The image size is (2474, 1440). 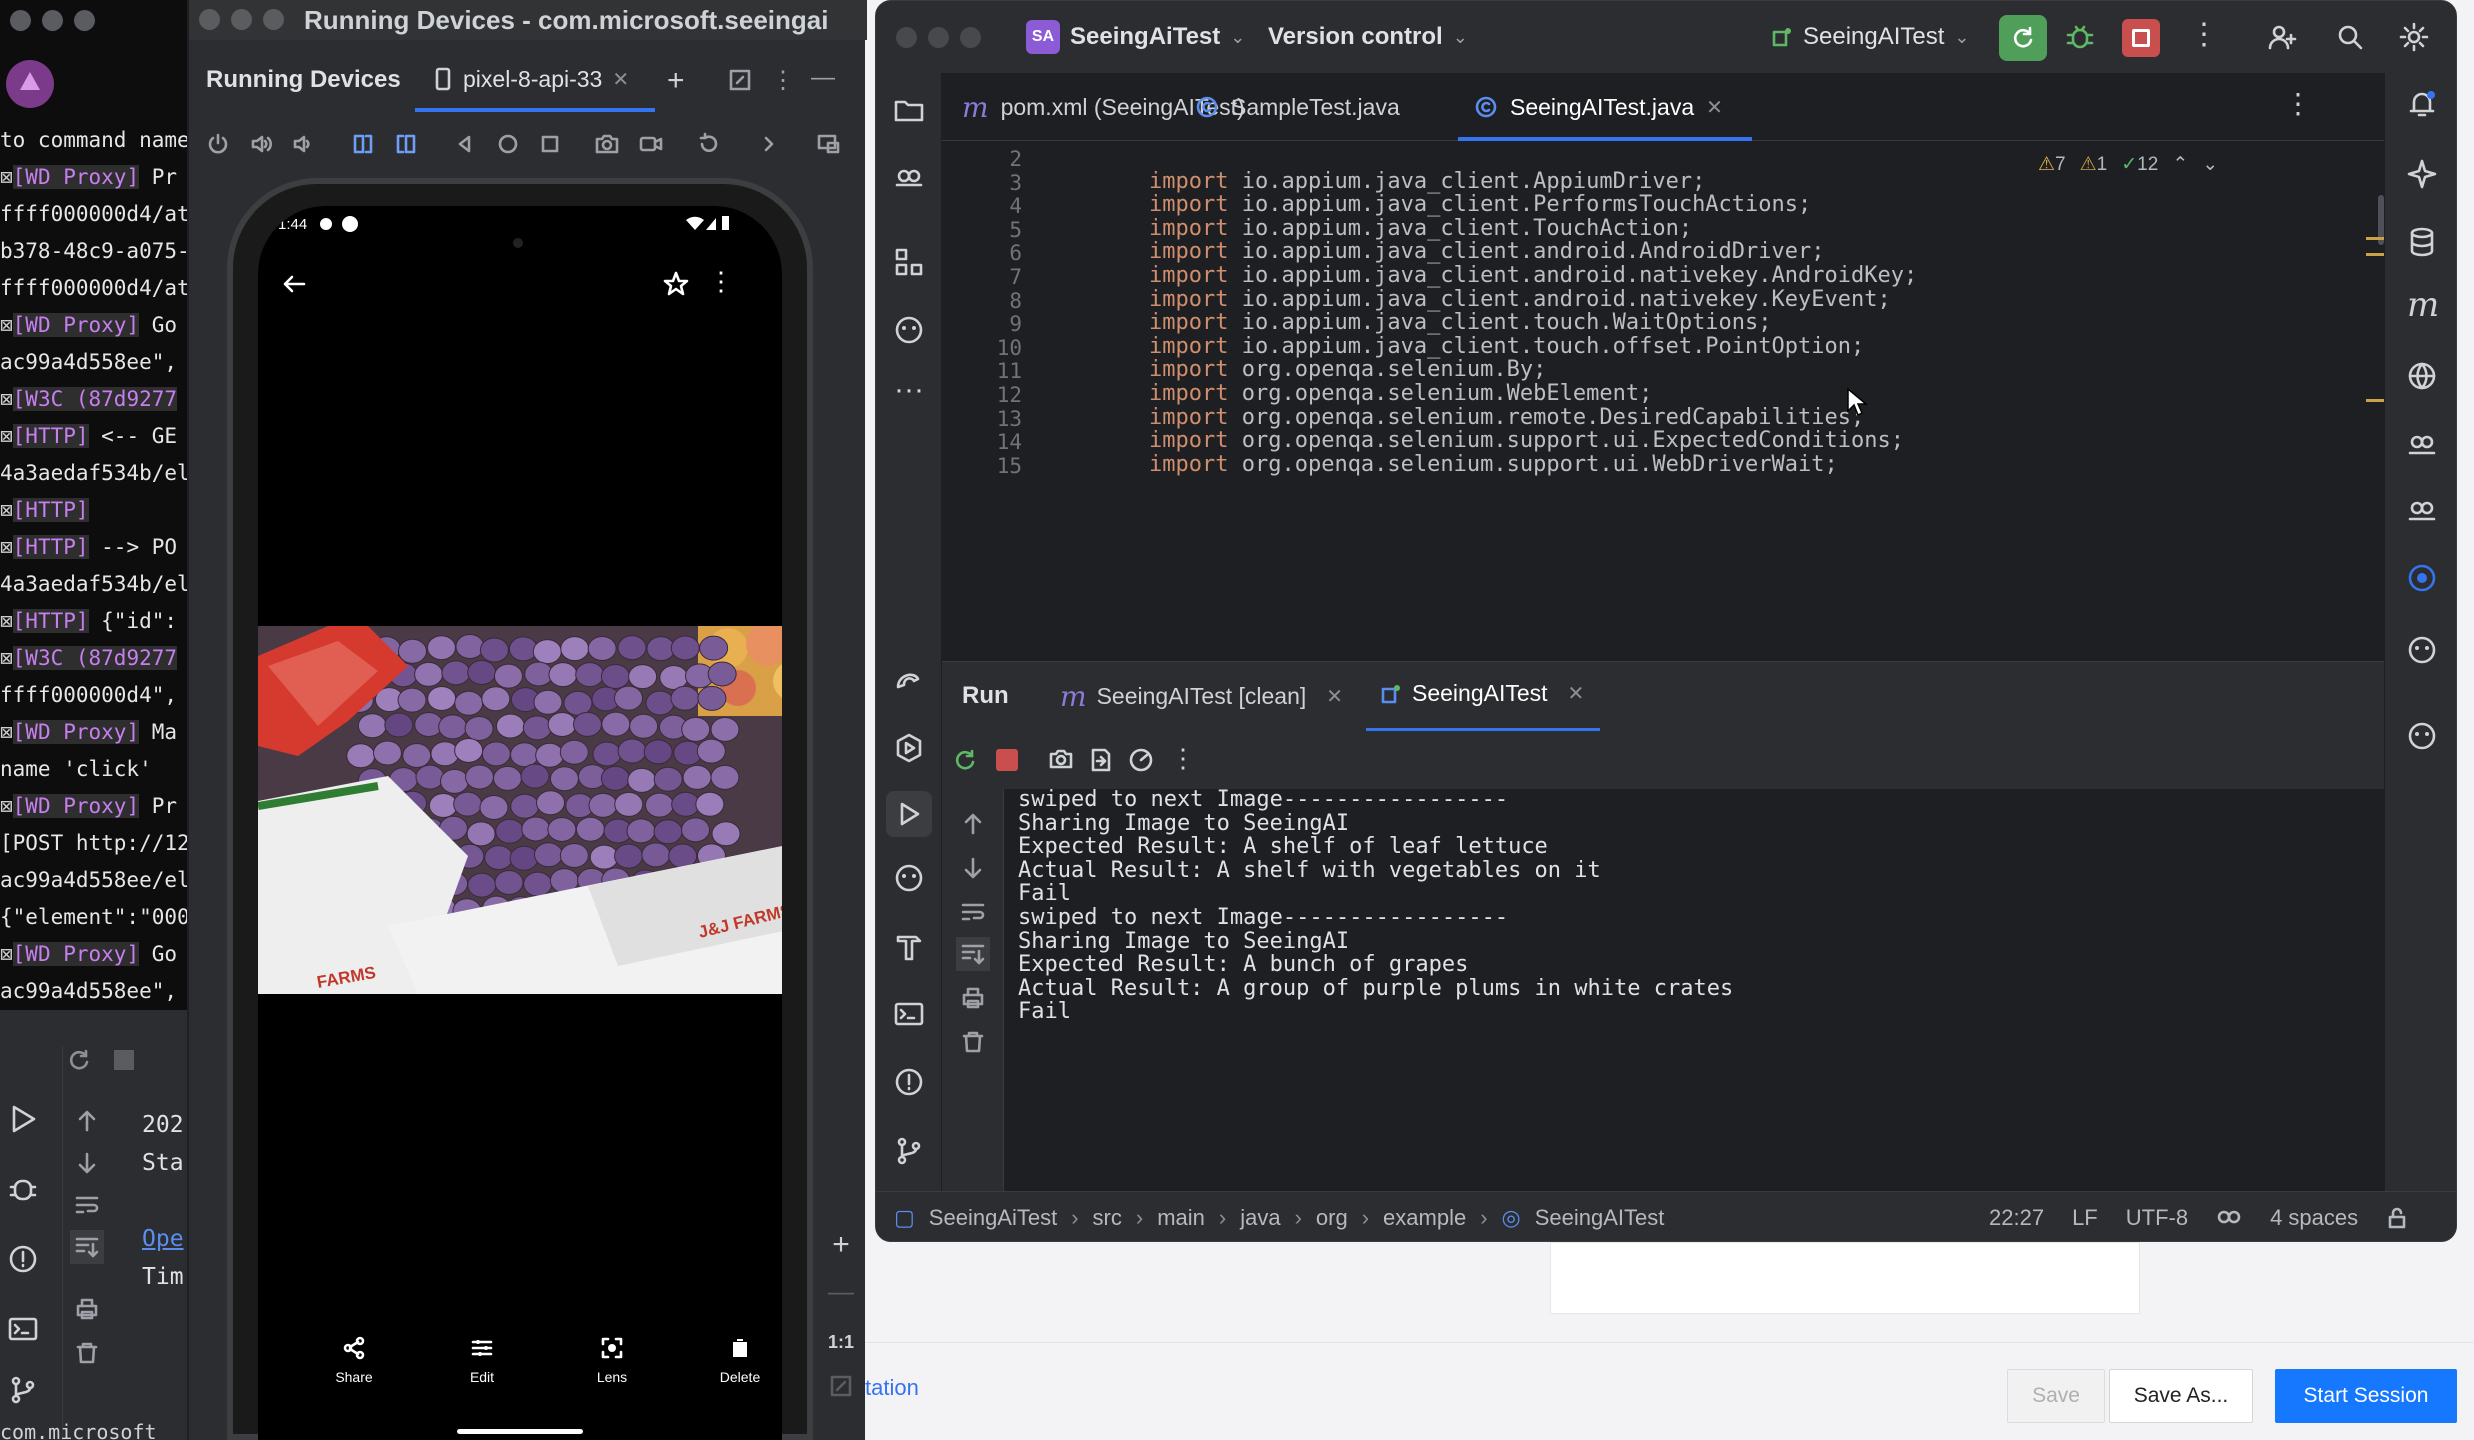 What do you see at coordinates (2141, 38) in the screenshot?
I see `stop-button` at bounding box center [2141, 38].